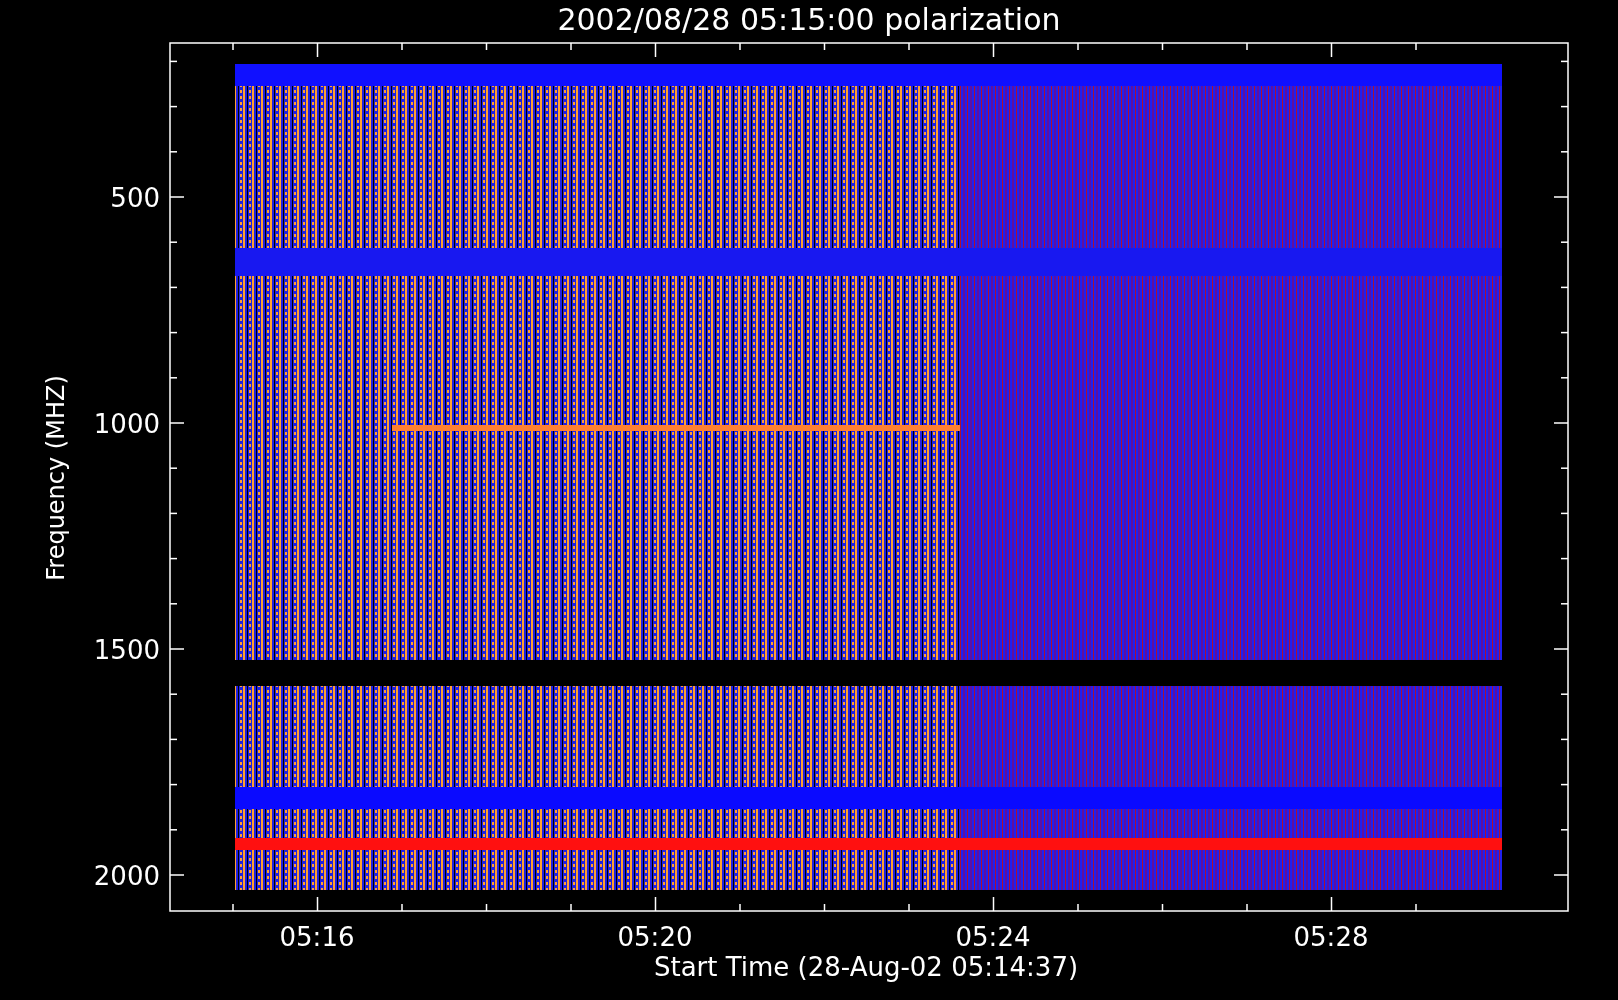  What do you see at coordinates (317, 937) in the screenshot?
I see `x-tick-label: 05:16` at bounding box center [317, 937].